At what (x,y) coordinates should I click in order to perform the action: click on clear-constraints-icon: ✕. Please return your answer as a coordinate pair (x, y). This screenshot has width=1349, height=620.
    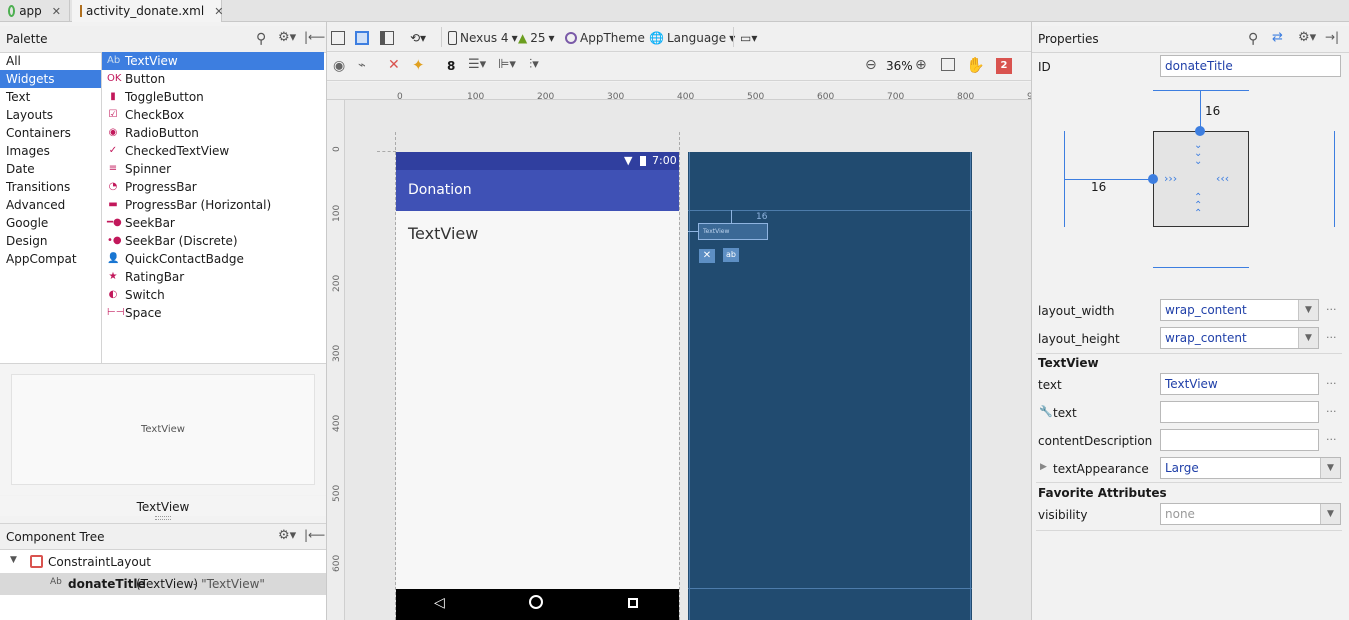
    Looking at the image, I should click on (394, 65).